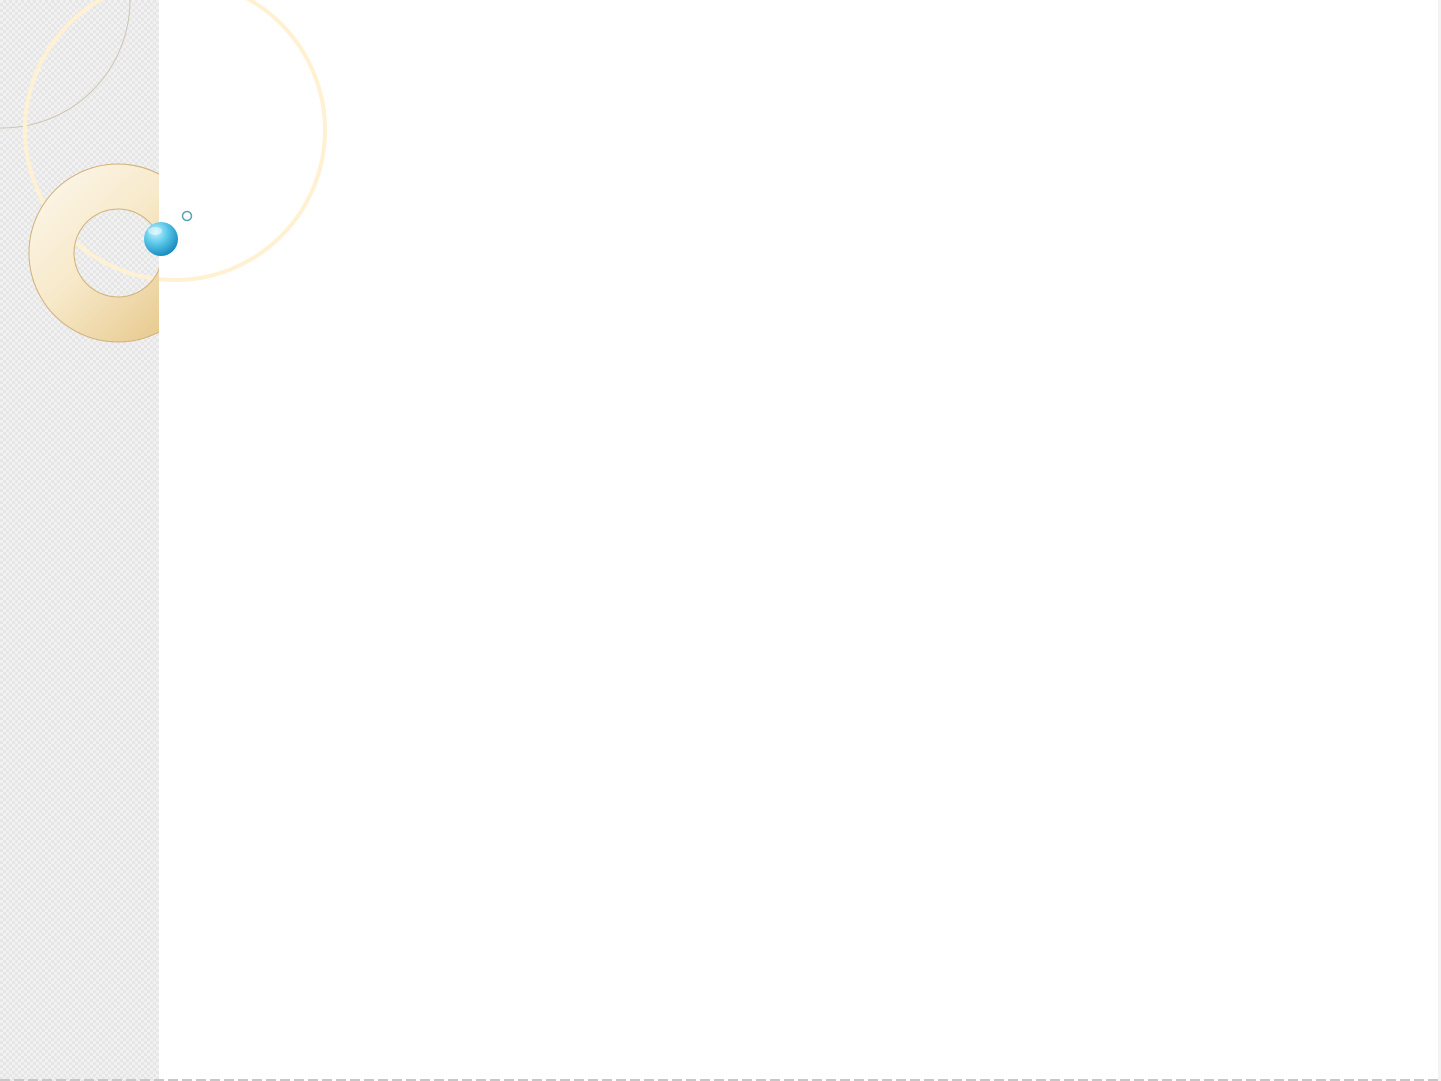 The width and height of the screenshot is (1441, 1081). I want to click on gold-ring-icon, so click(93, 253).